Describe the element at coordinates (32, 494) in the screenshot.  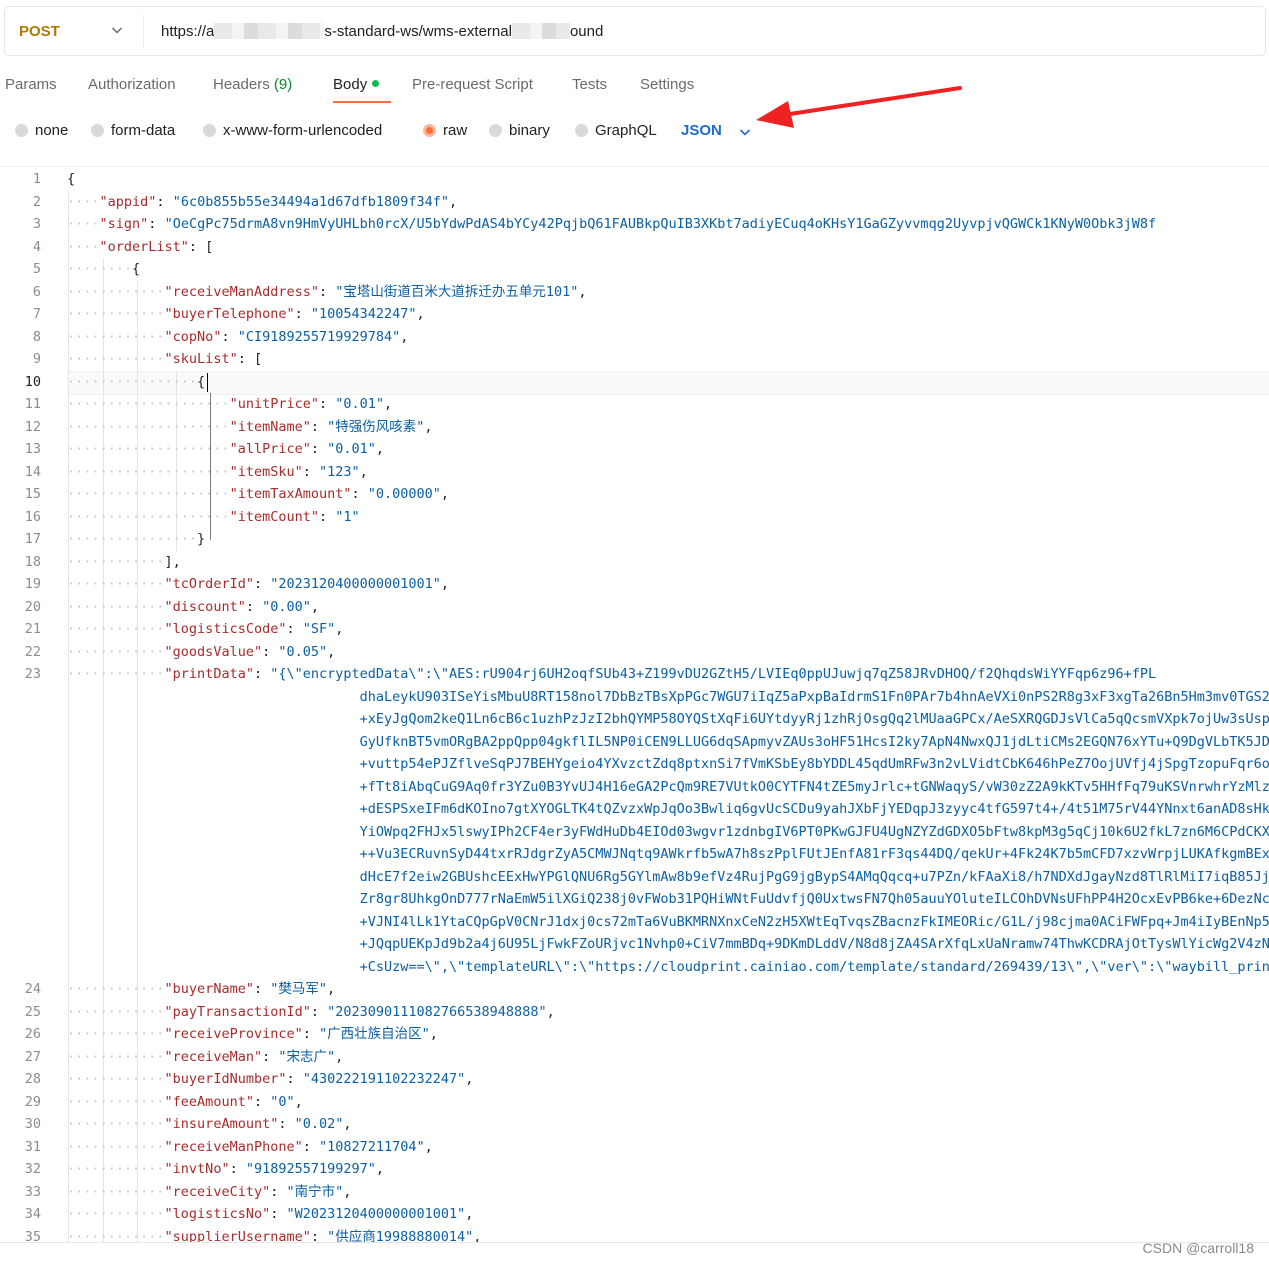
I see `line-number: 15` at that location.